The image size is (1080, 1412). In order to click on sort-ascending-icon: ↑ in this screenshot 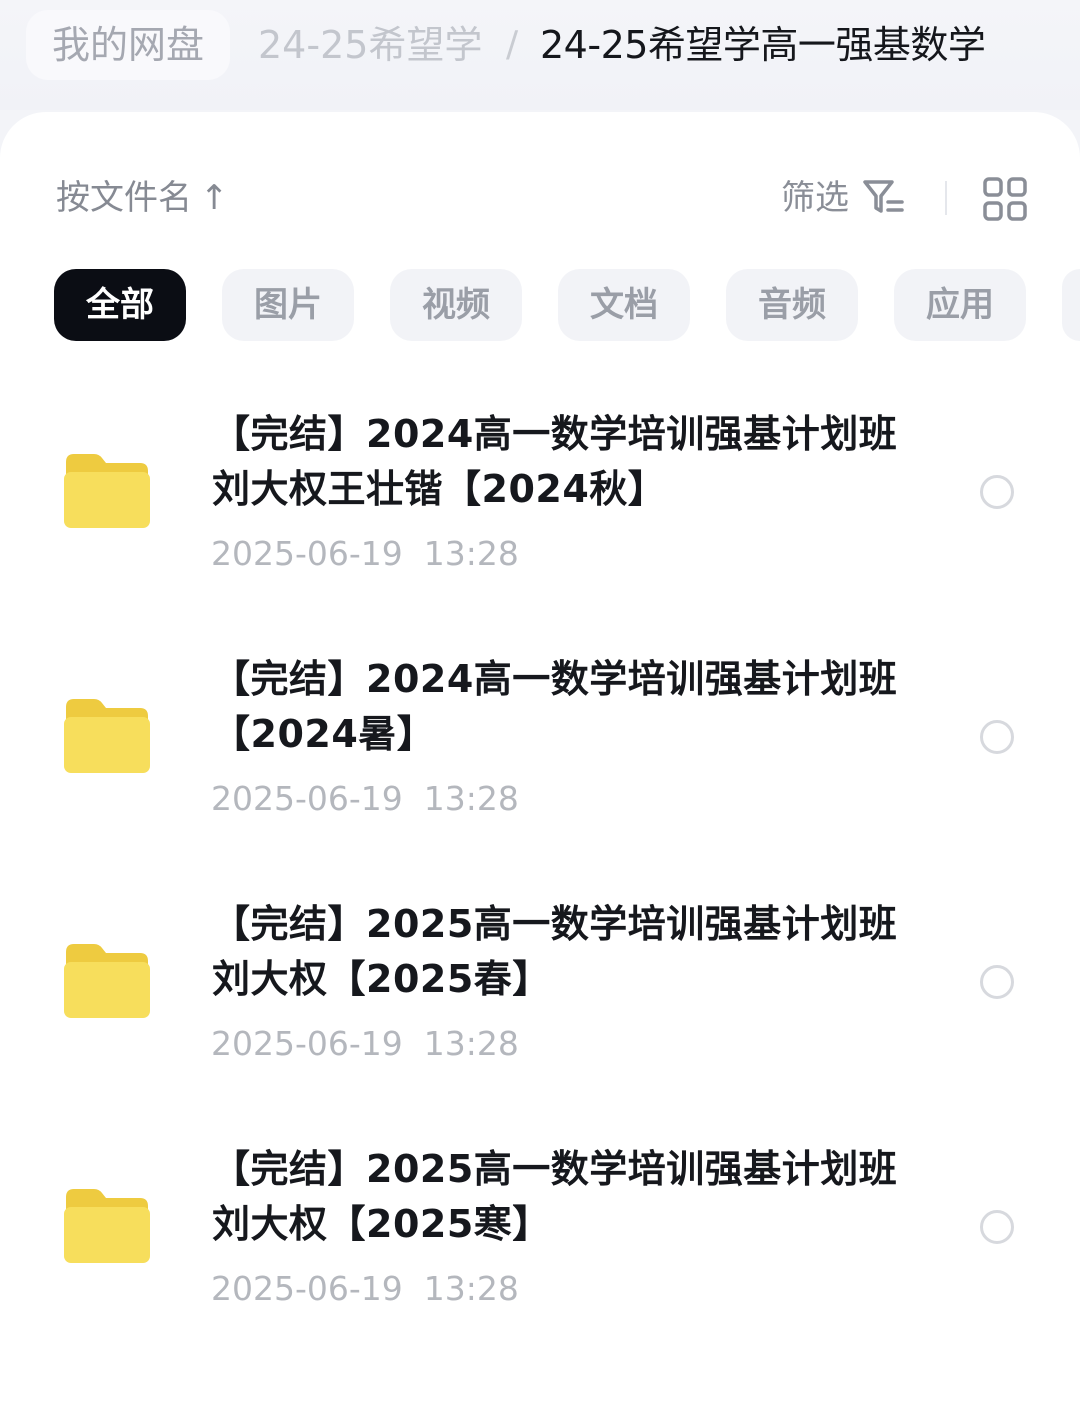, I will do `click(214, 198)`.